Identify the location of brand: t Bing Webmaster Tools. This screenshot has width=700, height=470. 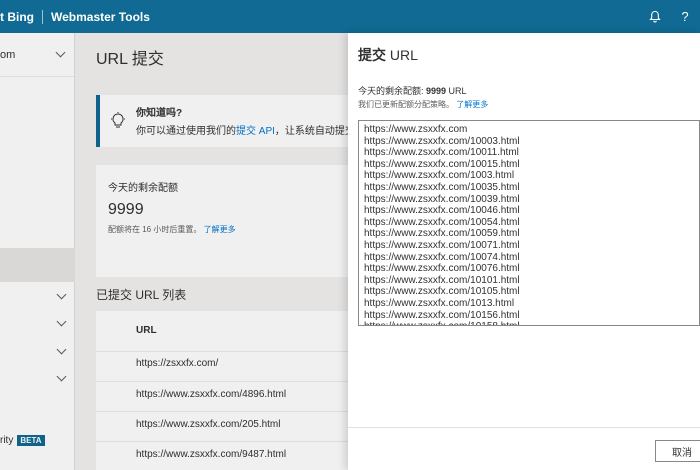
(75, 16).